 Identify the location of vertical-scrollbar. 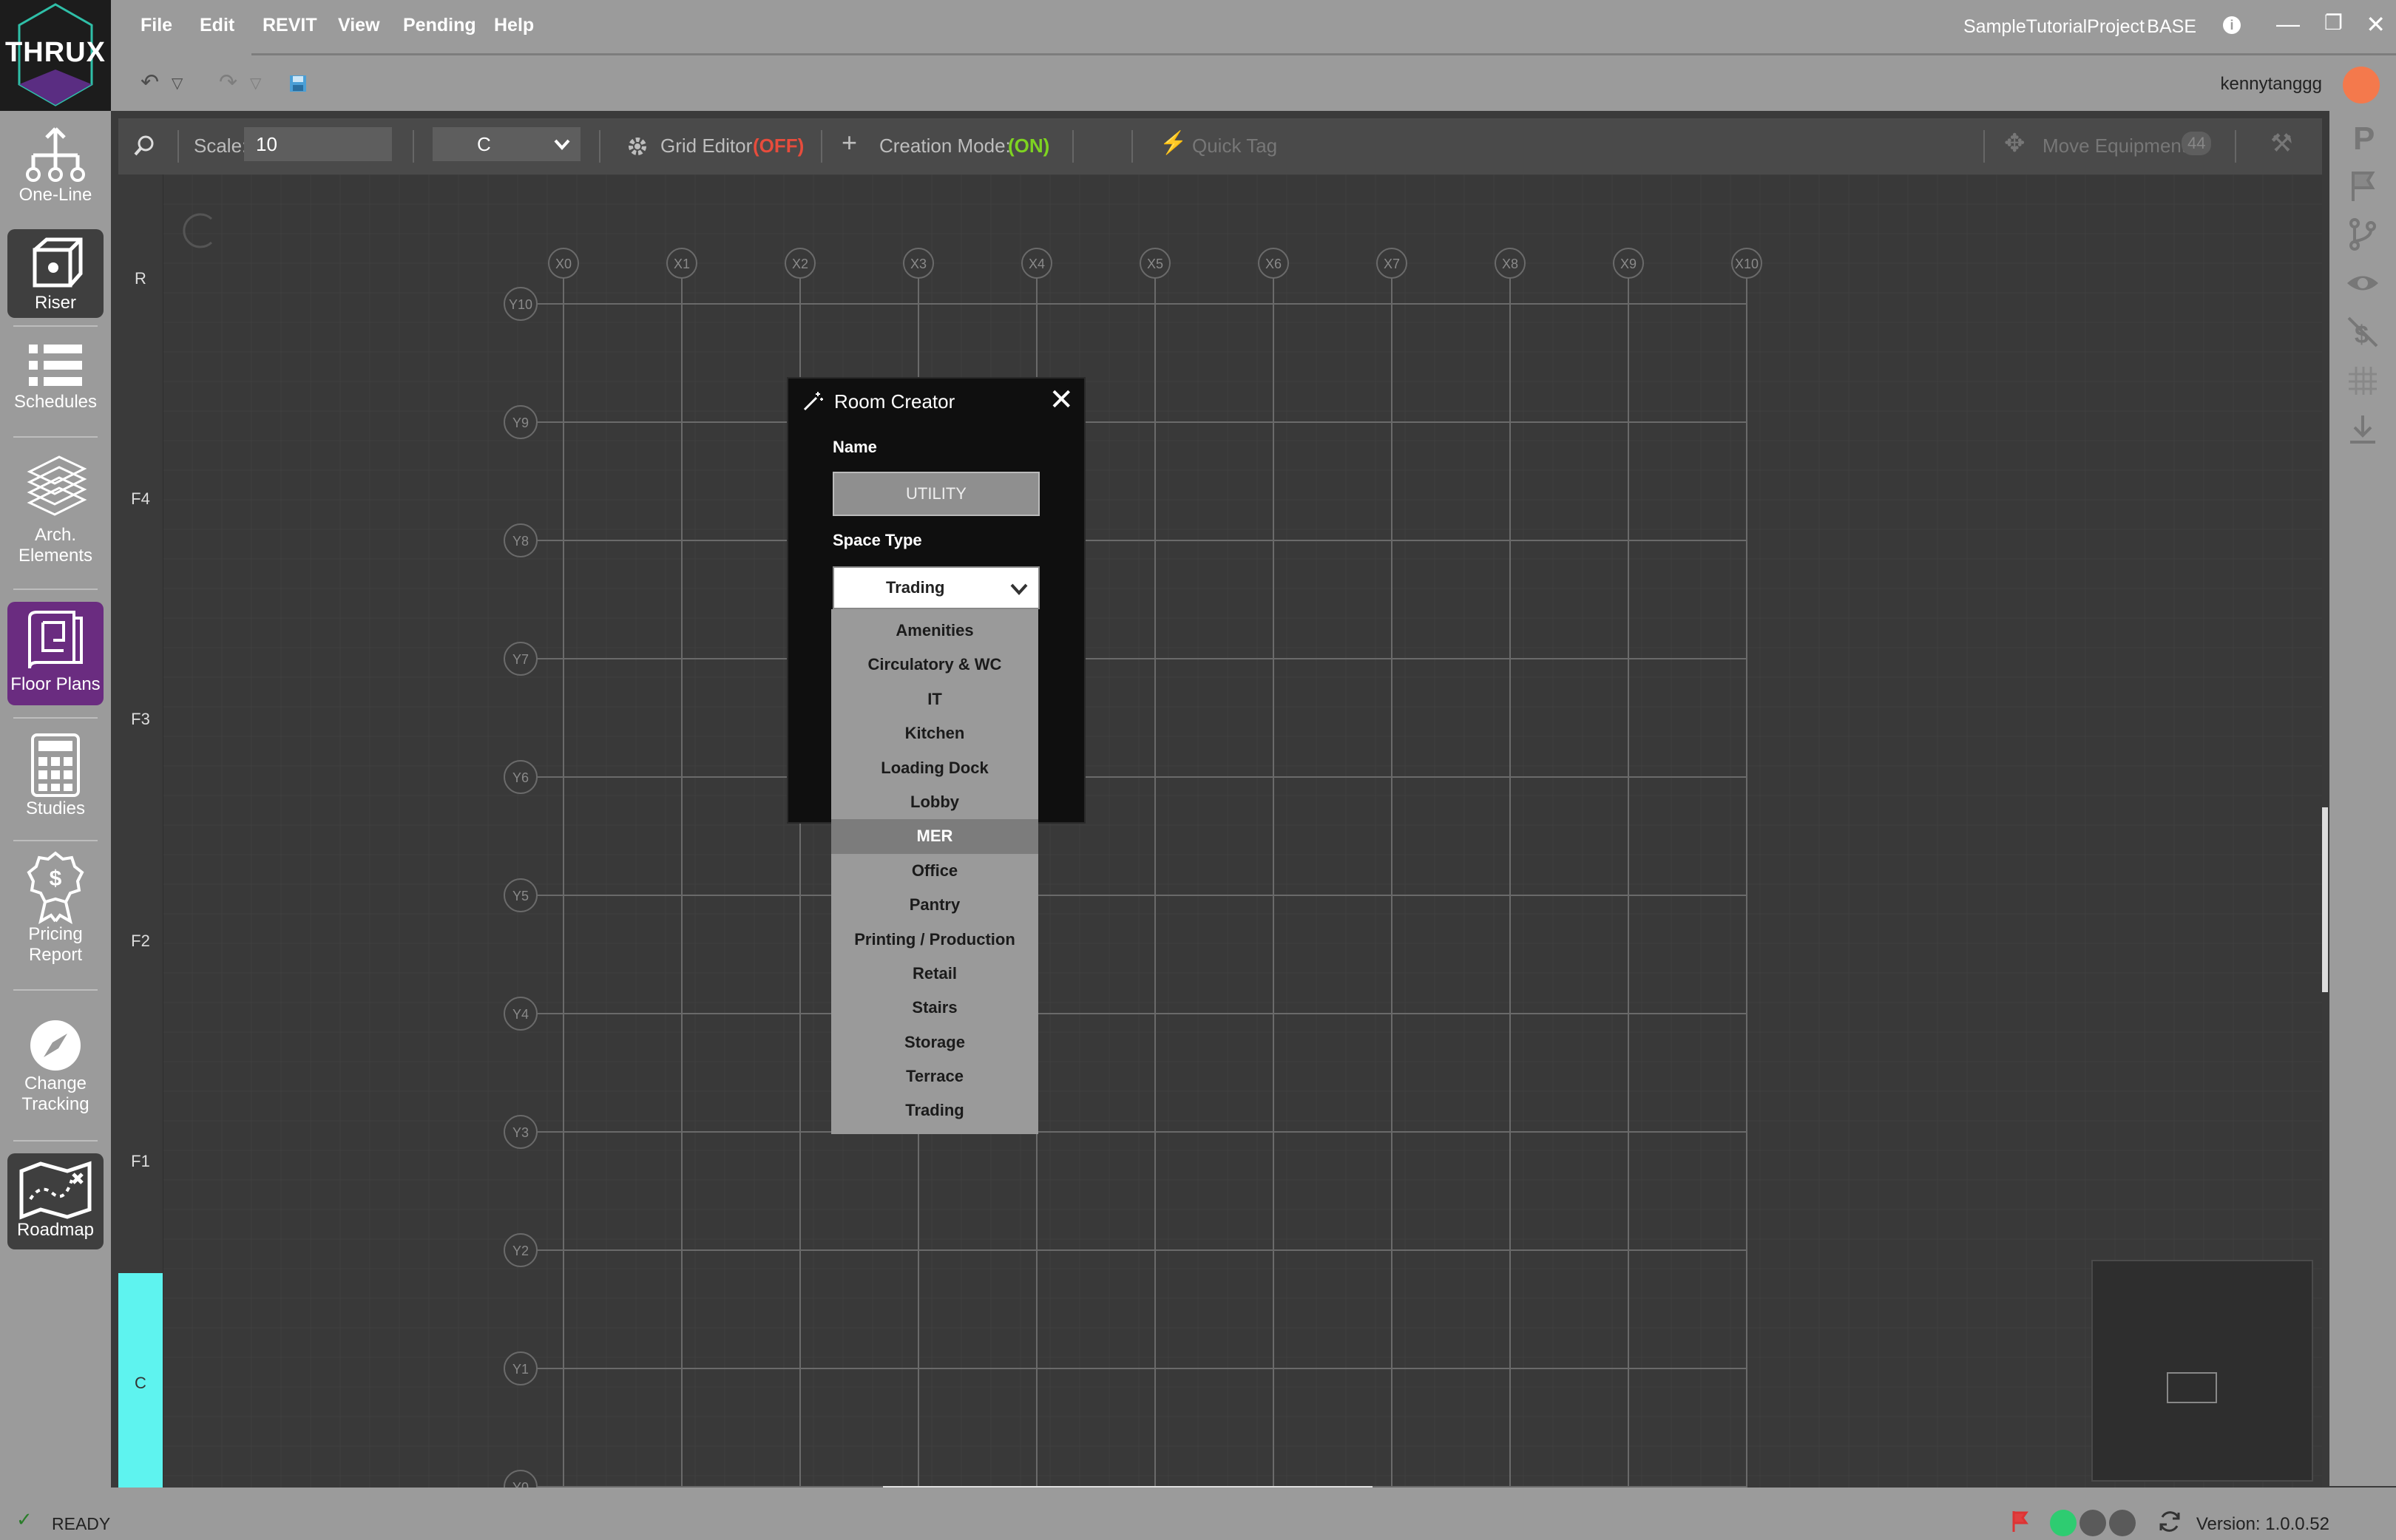
(2325, 899).